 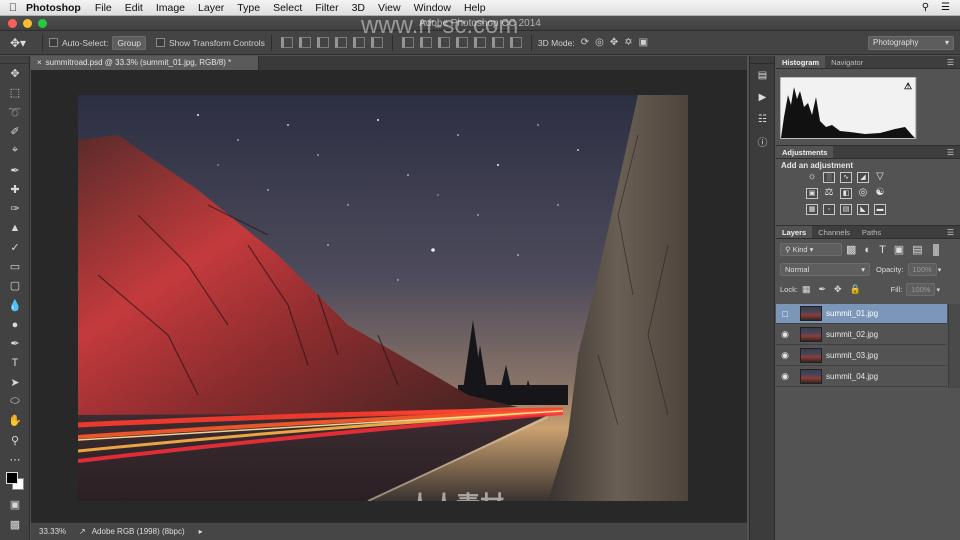 I want to click on tab-layers: Layers, so click(x=794, y=232).